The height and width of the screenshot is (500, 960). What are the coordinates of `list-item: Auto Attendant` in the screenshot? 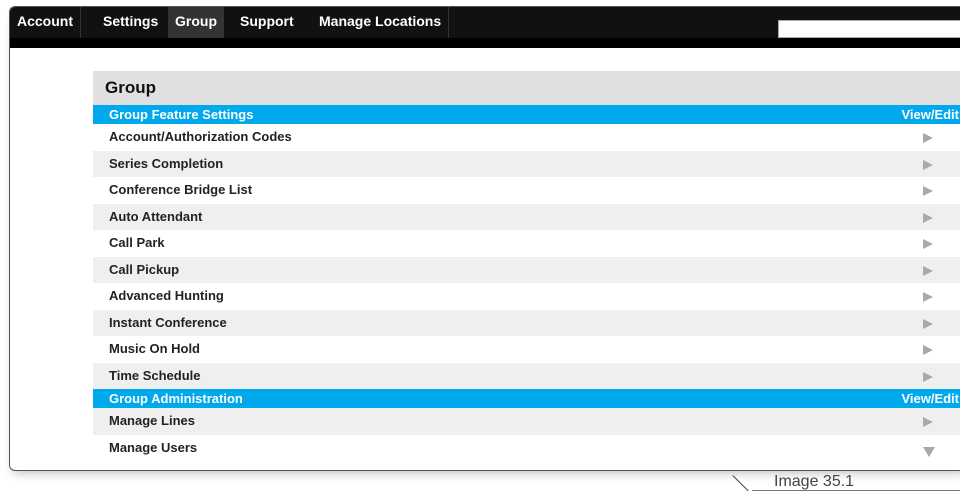 It's located at (526, 216).